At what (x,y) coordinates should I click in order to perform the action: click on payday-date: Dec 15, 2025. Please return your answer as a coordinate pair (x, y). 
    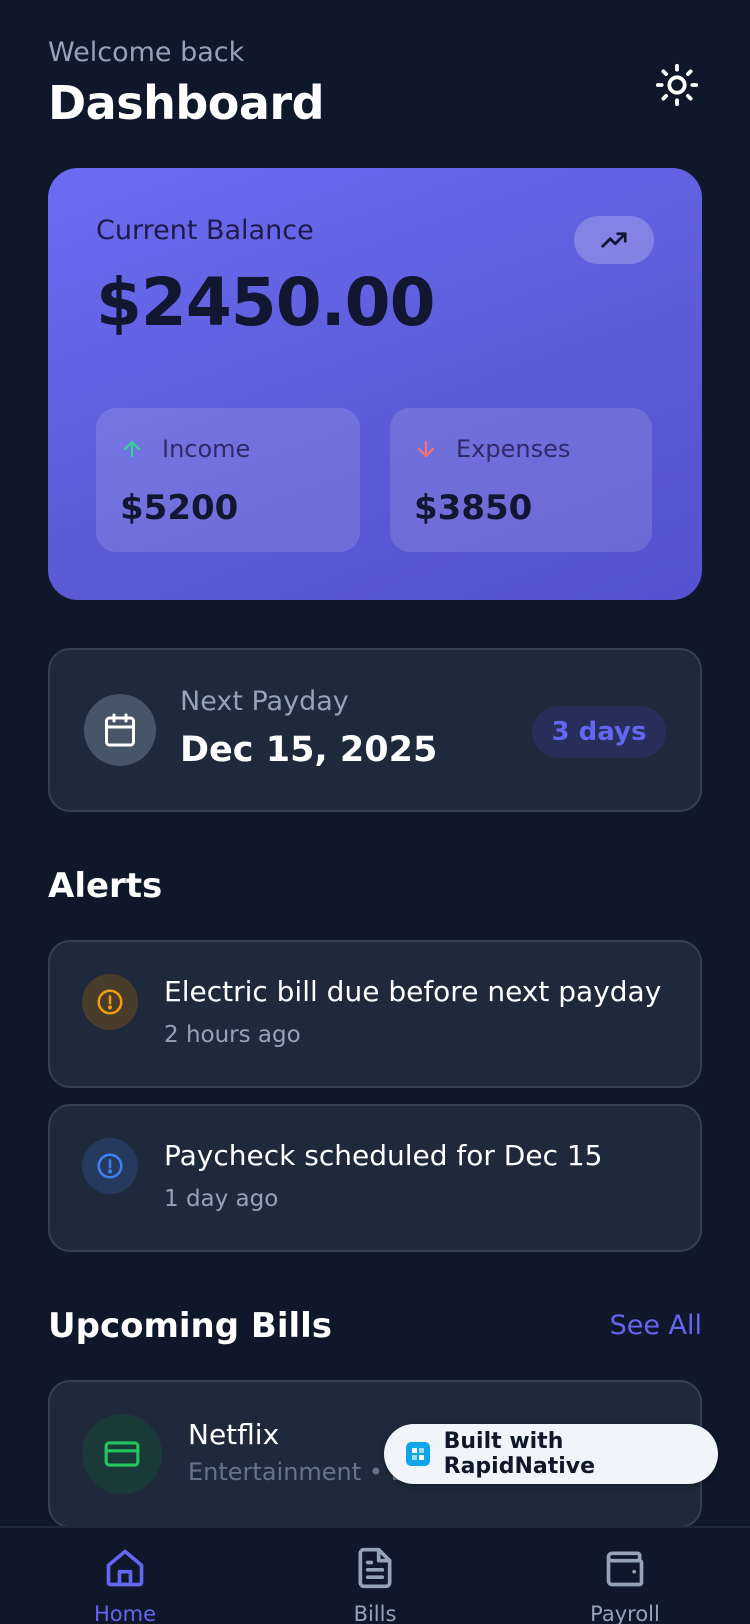
    Looking at the image, I should click on (309, 750).